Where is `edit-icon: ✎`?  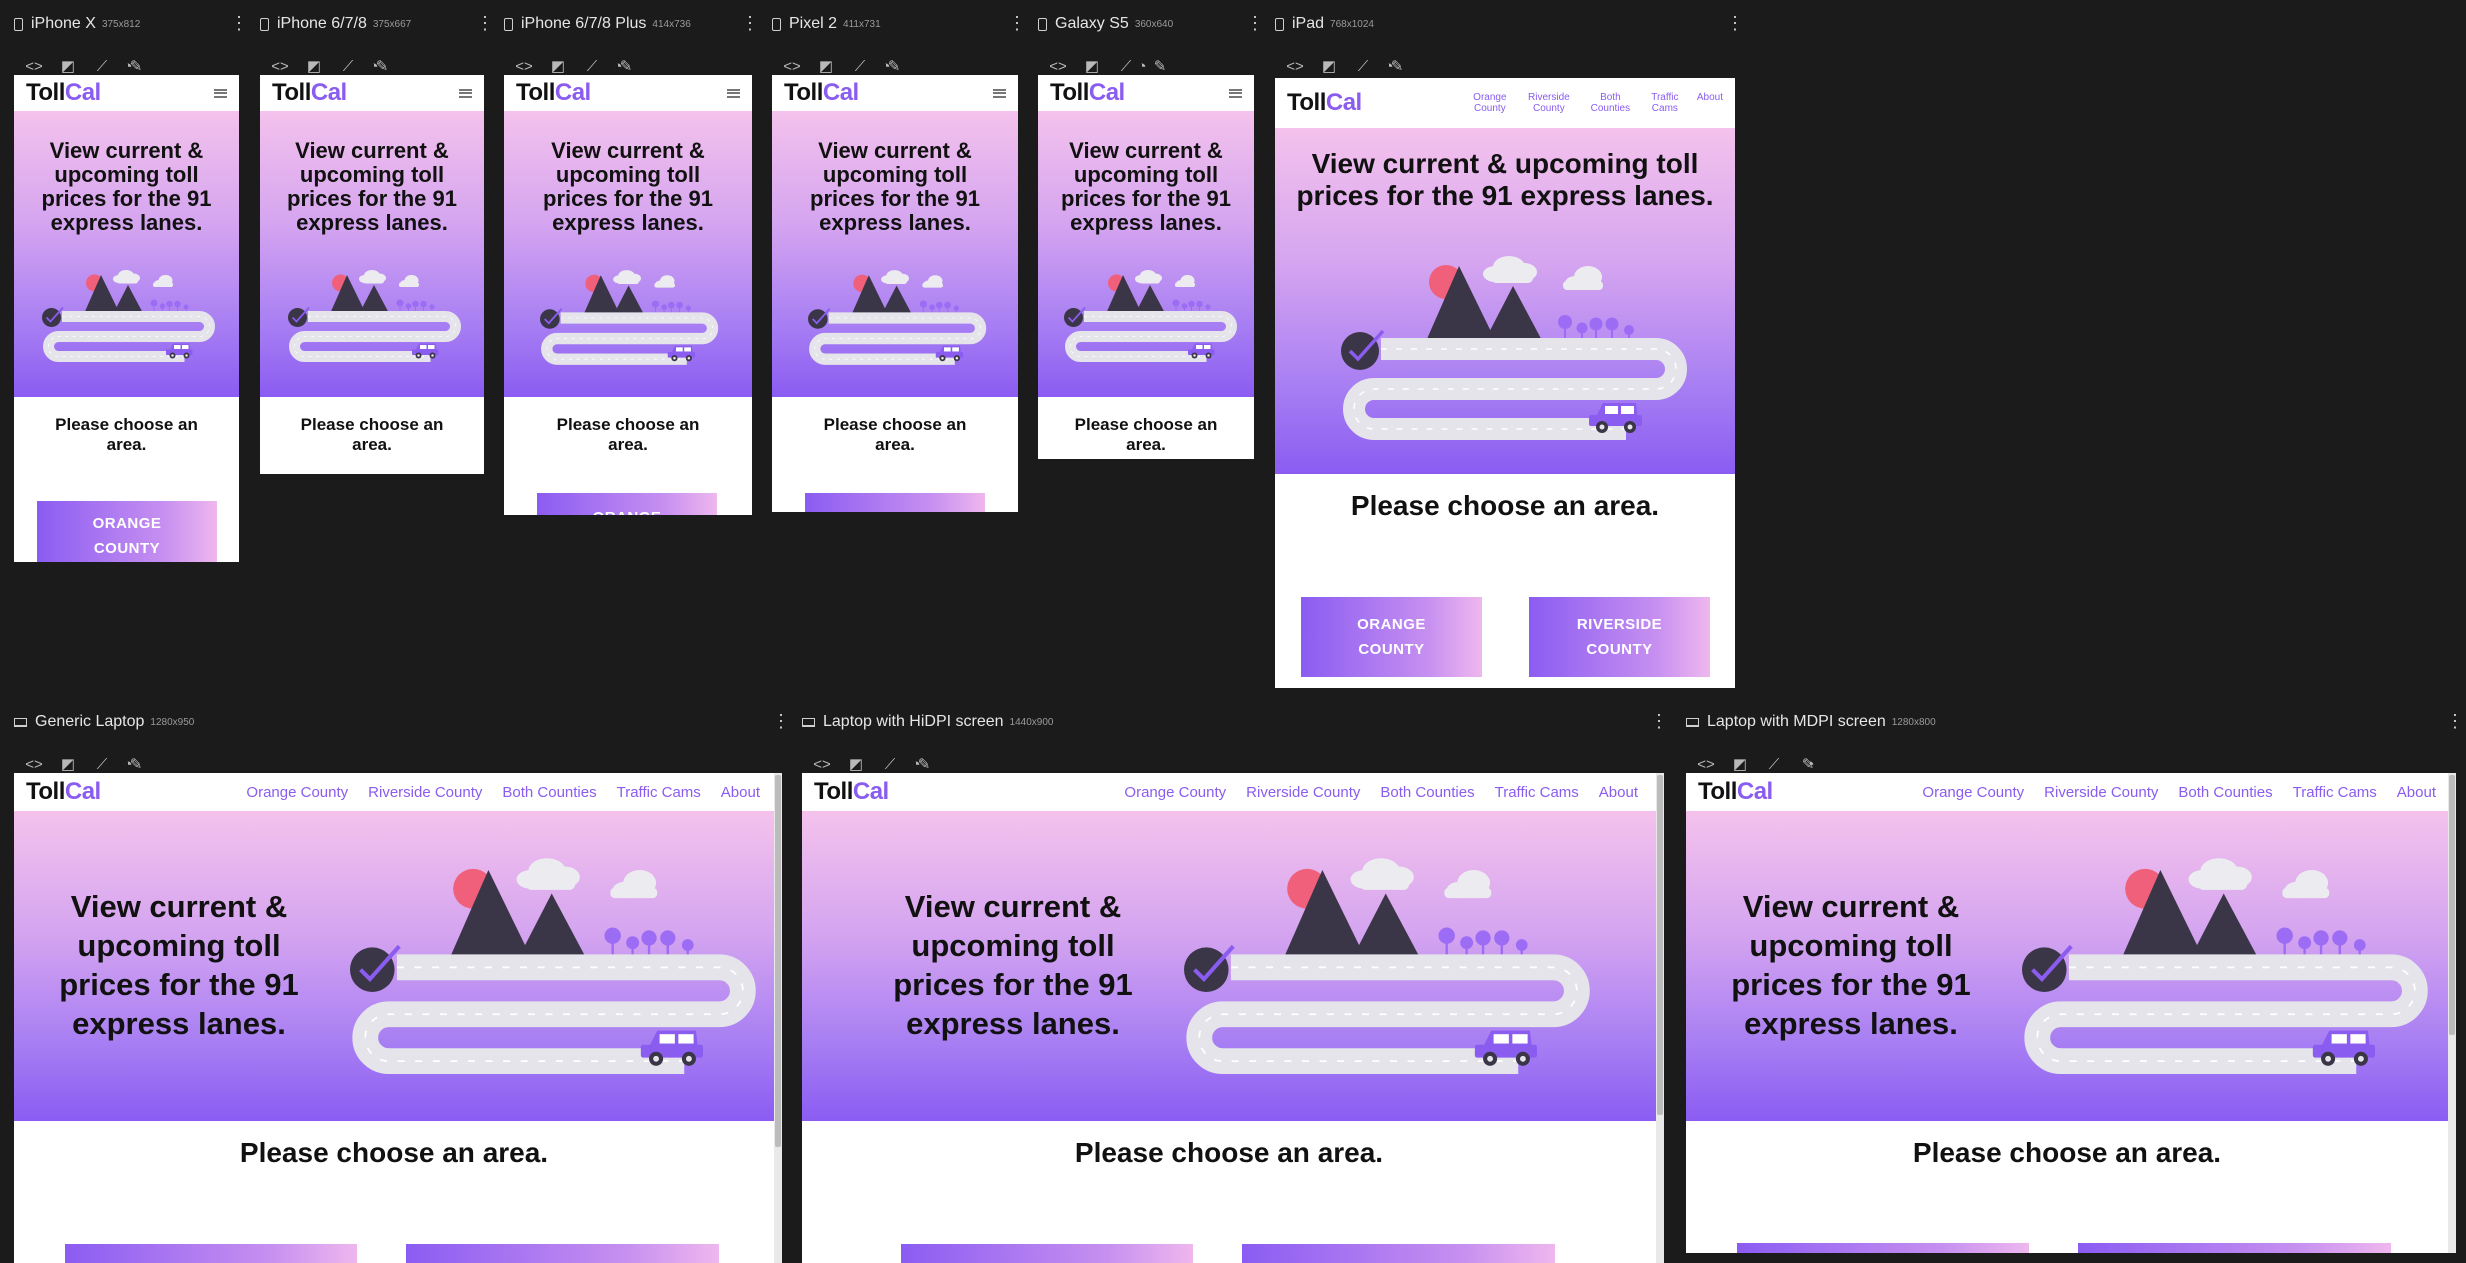 edit-icon: ✎ is located at coordinates (1160, 66).